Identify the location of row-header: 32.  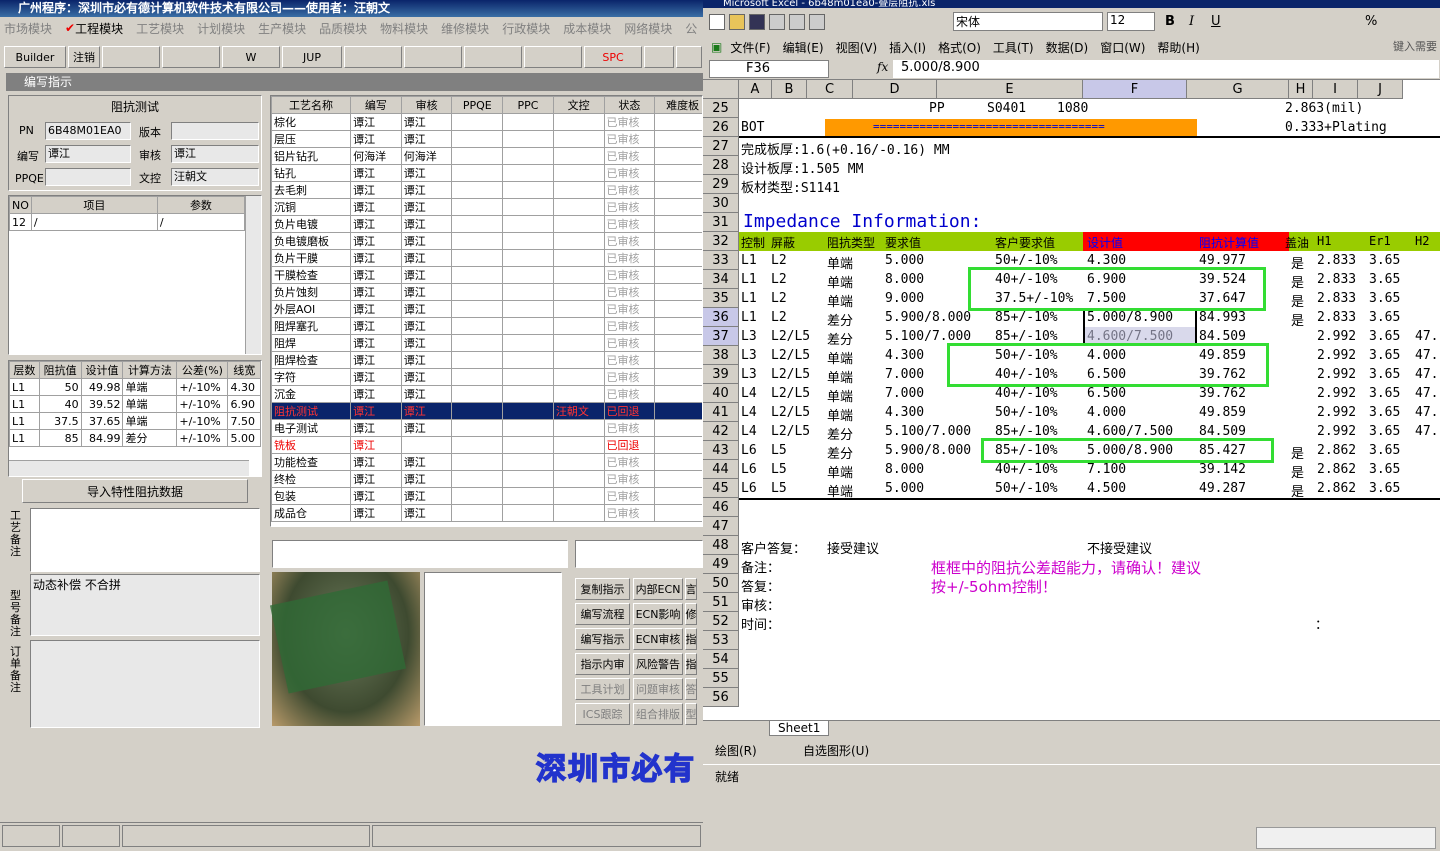
(721, 241).